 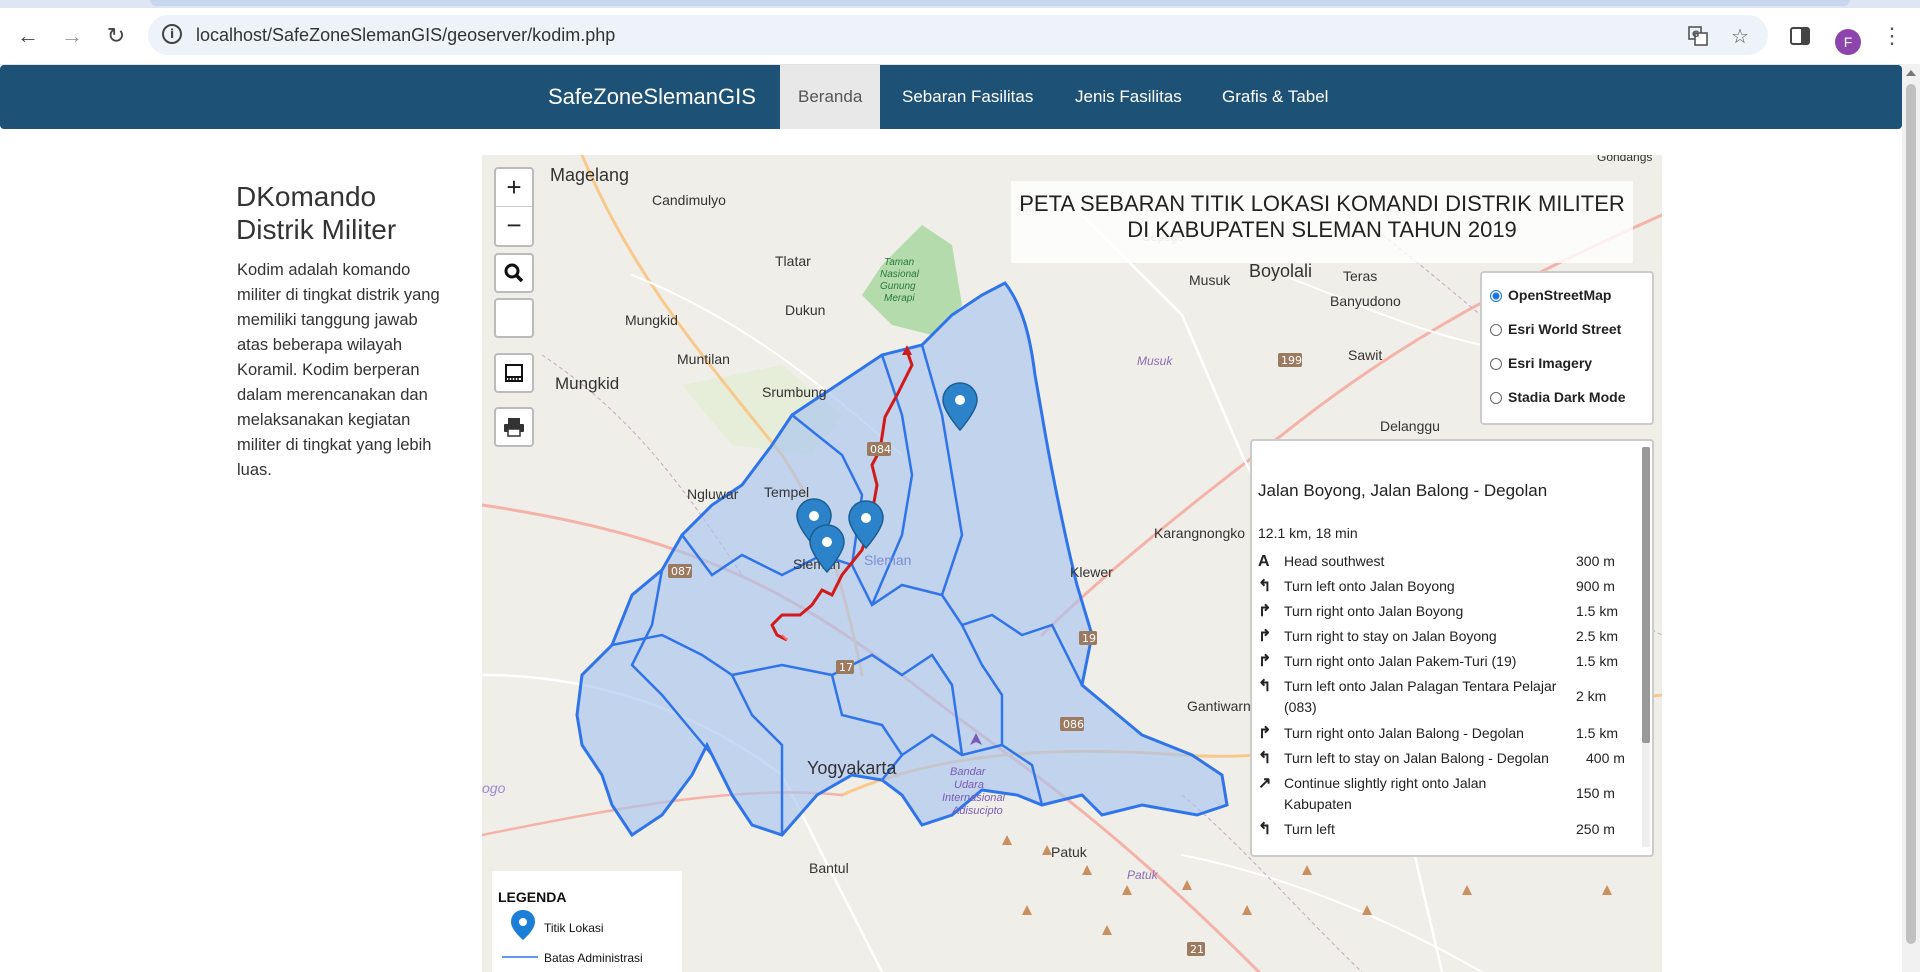 I want to click on layer-openstreetmap: OpenStreetMap, so click(x=1550, y=295).